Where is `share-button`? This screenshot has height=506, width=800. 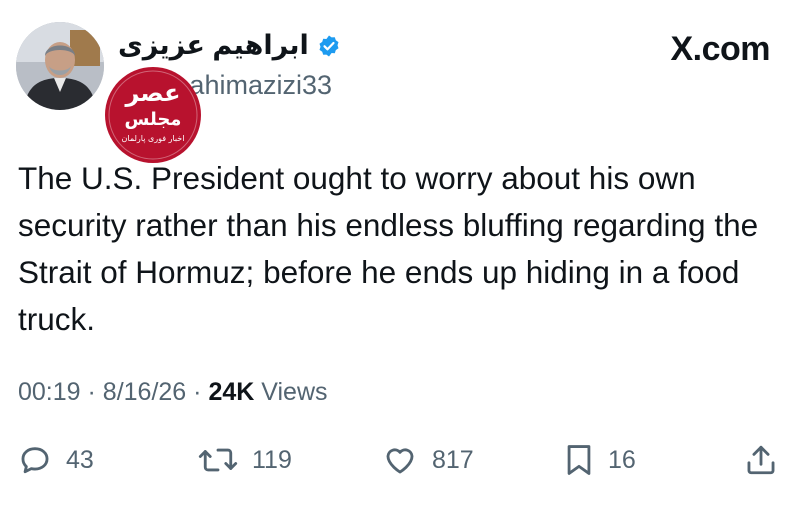
share-button is located at coordinates (761, 460).